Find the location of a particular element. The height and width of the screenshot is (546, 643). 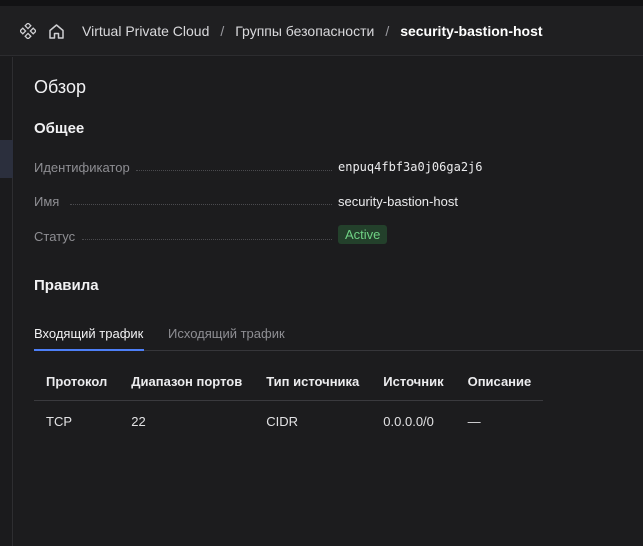

traffic-tabs: Входящий трафик Исходящий трафик is located at coordinates (338, 335).